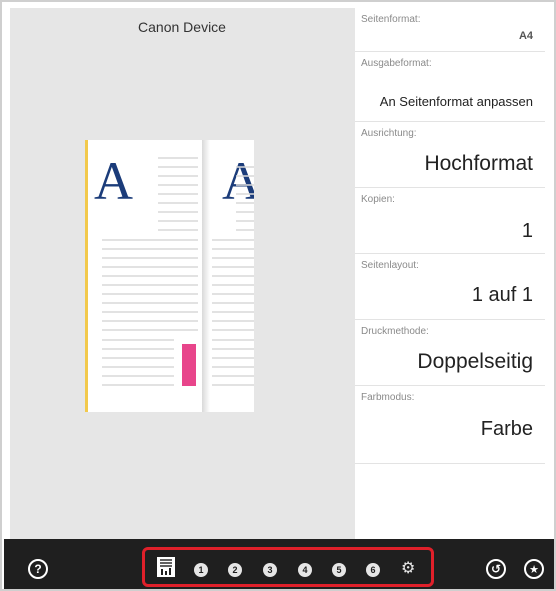  Describe the element at coordinates (478, 163) in the screenshot. I see `setting-value: Hochformat` at that location.